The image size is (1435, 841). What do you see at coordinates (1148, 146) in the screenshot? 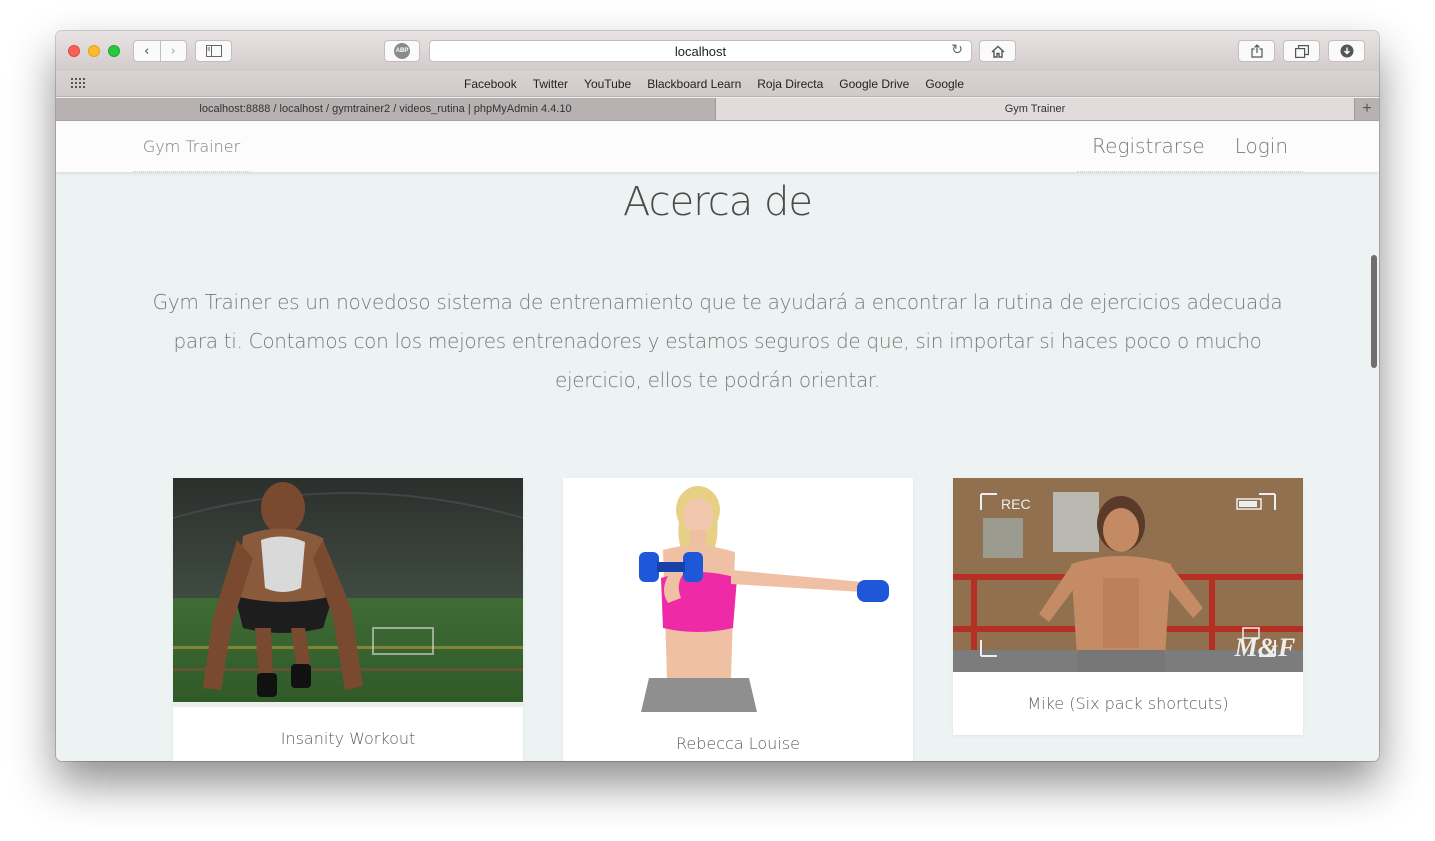
I see `register-link: Registrarse` at bounding box center [1148, 146].